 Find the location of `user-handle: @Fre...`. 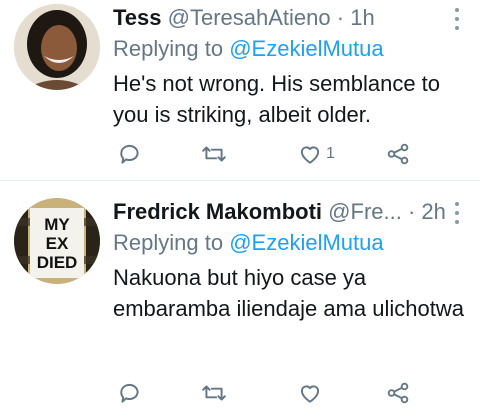

user-handle: @Fre... is located at coordinates (365, 211).